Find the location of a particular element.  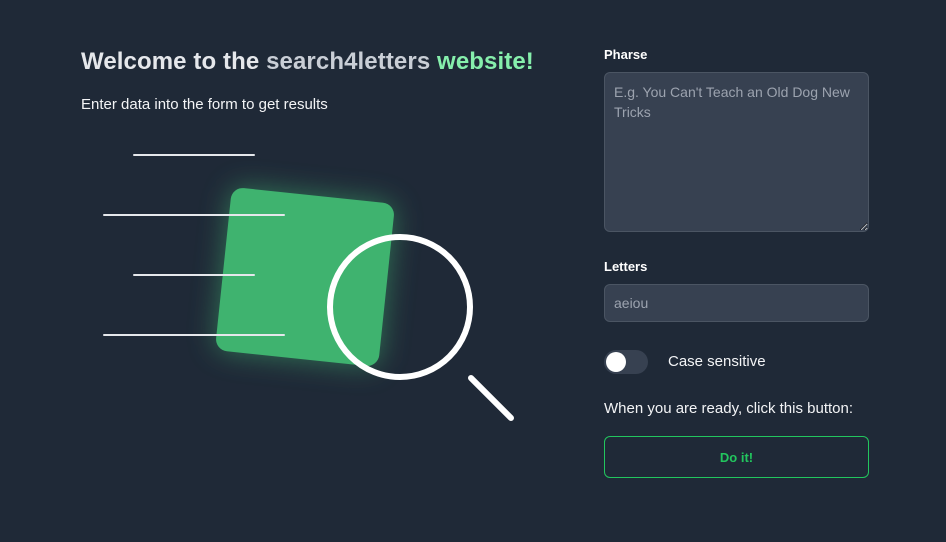

title-prefix: Welcome to the is located at coordinates (174, 61).